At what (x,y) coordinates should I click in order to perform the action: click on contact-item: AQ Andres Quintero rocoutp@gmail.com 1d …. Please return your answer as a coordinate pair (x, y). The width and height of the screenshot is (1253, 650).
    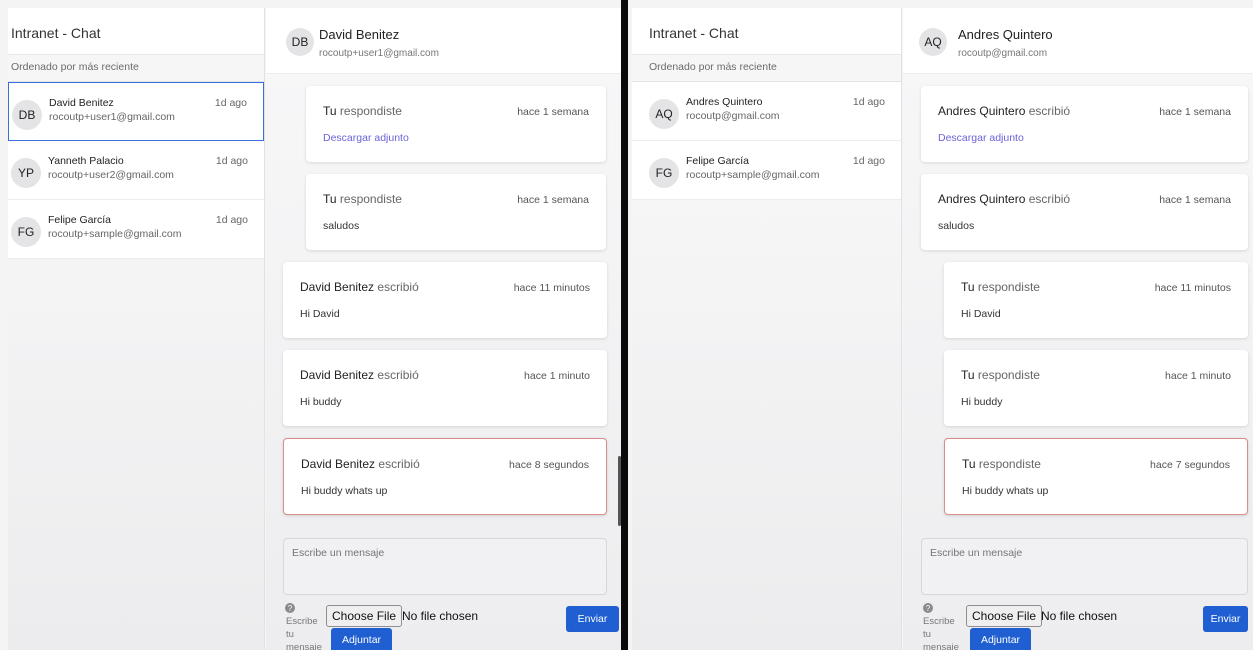
    Looking at the image, I should click on (766, 111).